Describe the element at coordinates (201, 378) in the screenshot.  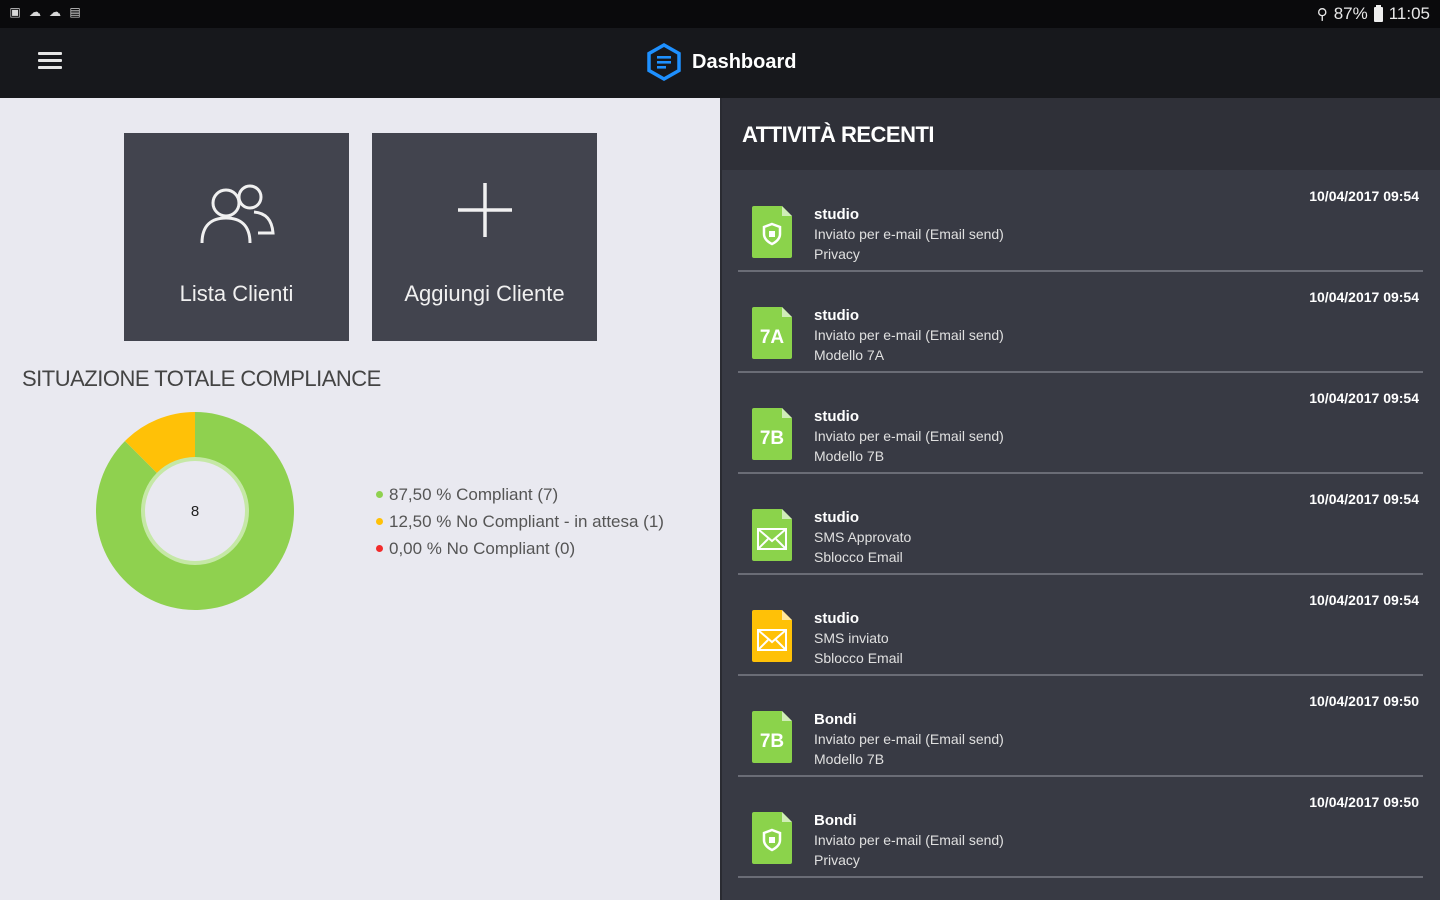
I see `compliance-title: SITUAZIONE TOTALE COMPLIANCE` at that location.